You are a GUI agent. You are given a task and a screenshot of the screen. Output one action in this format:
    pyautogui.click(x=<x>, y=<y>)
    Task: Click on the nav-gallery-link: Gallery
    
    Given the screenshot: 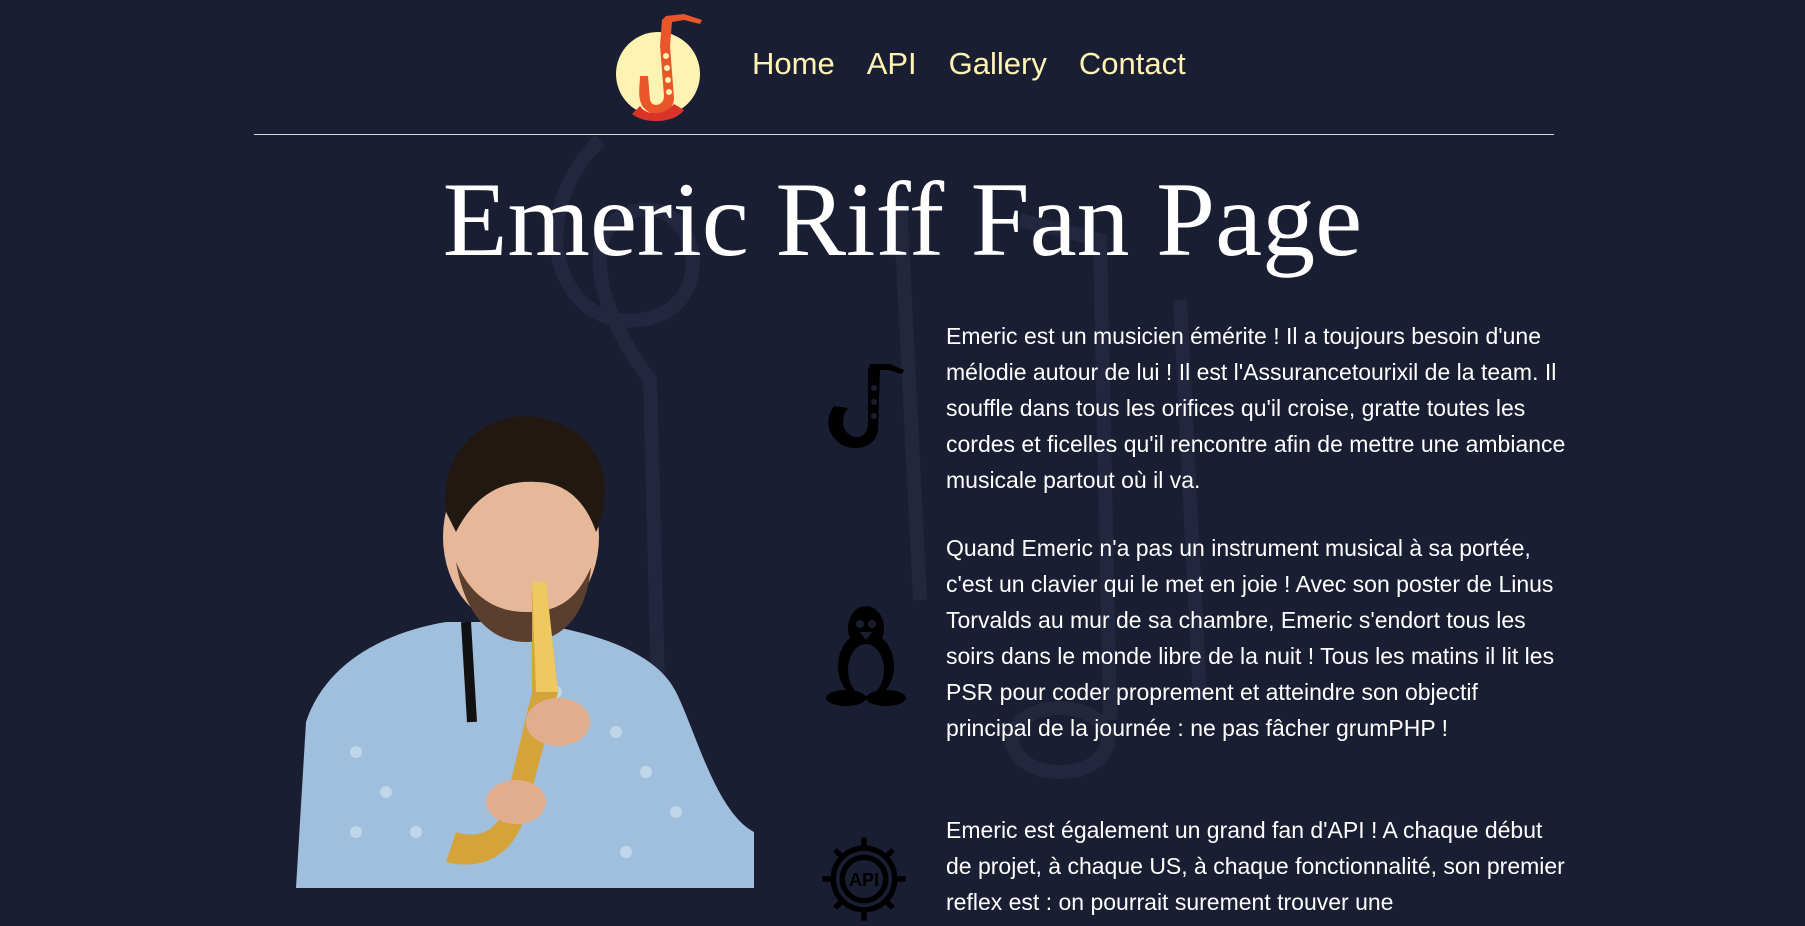 What is the action you would take?
    pyautogui.click(x=998, y=64)
    